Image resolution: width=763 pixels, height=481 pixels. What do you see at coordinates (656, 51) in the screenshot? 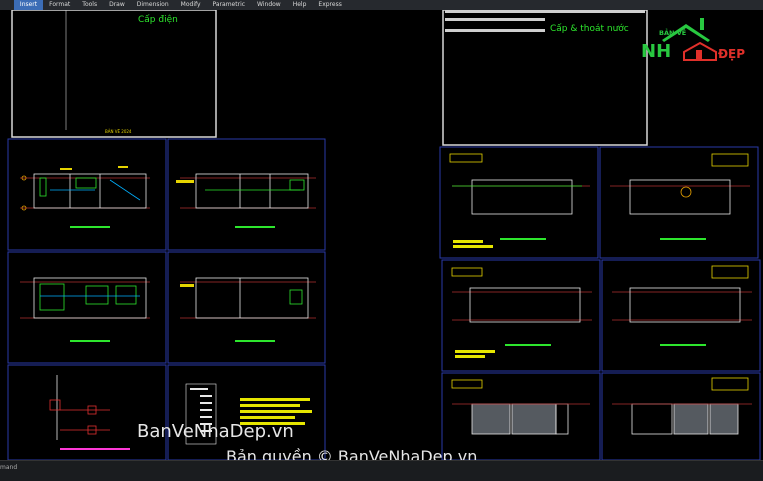
I see `logo-line2: NH` at bounding box center [656, 51].